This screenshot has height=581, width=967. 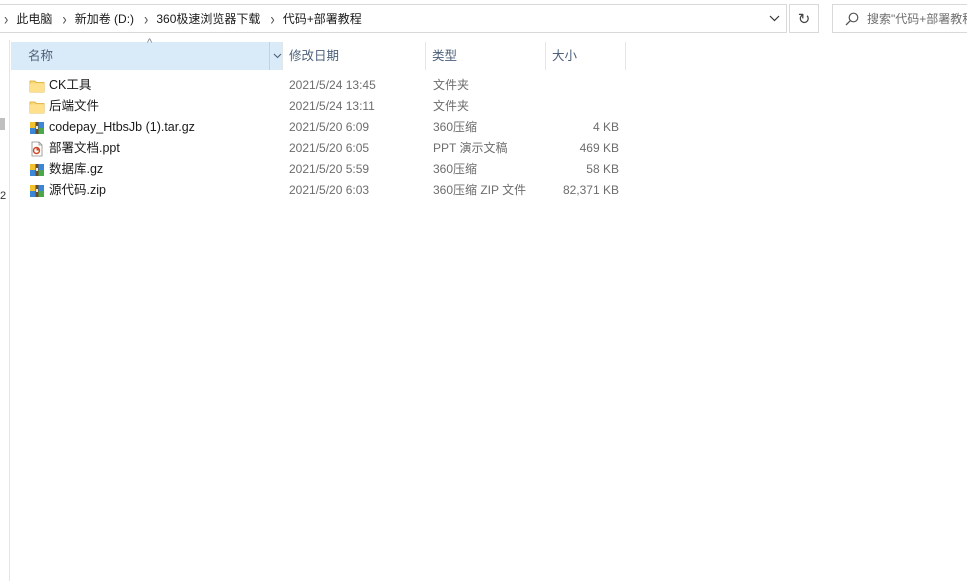 I want to click on sort-ascending-icon: ^, so click(x=150, y=43).